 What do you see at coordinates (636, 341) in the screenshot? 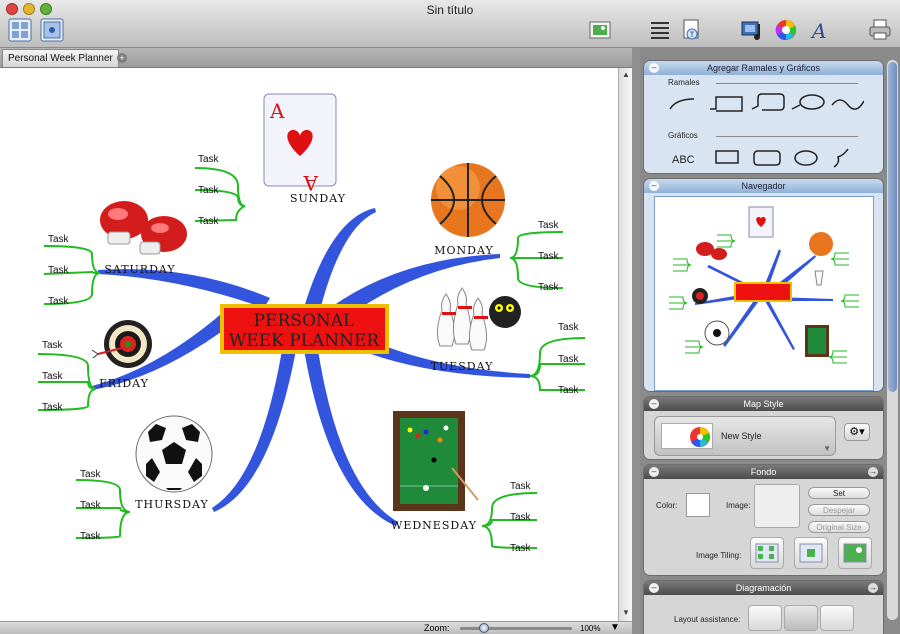
I see `panel-splitter` at bounding box center [636, 341].